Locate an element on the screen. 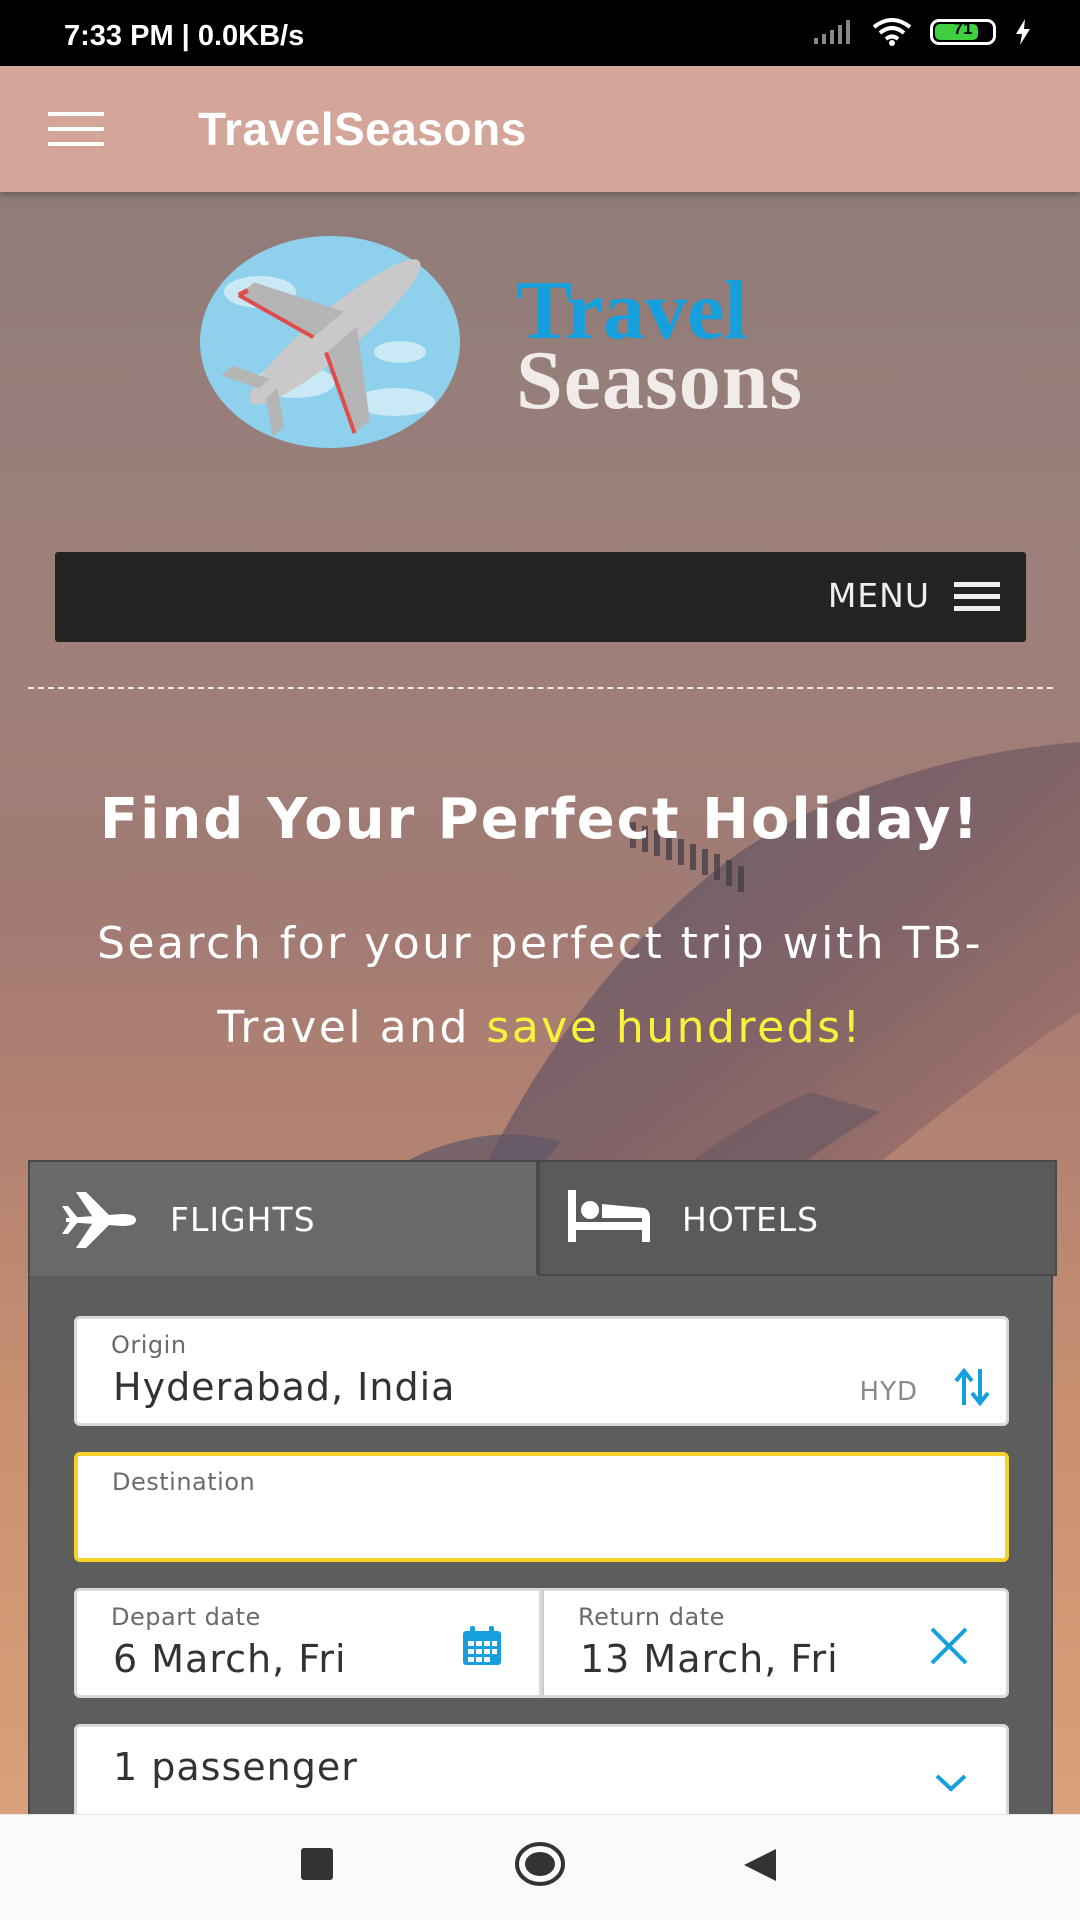 Image resolution: width=1080 pixels, height=1920 pixels. tab-hotels: HOTELS is located at coordinates (797, 1218).